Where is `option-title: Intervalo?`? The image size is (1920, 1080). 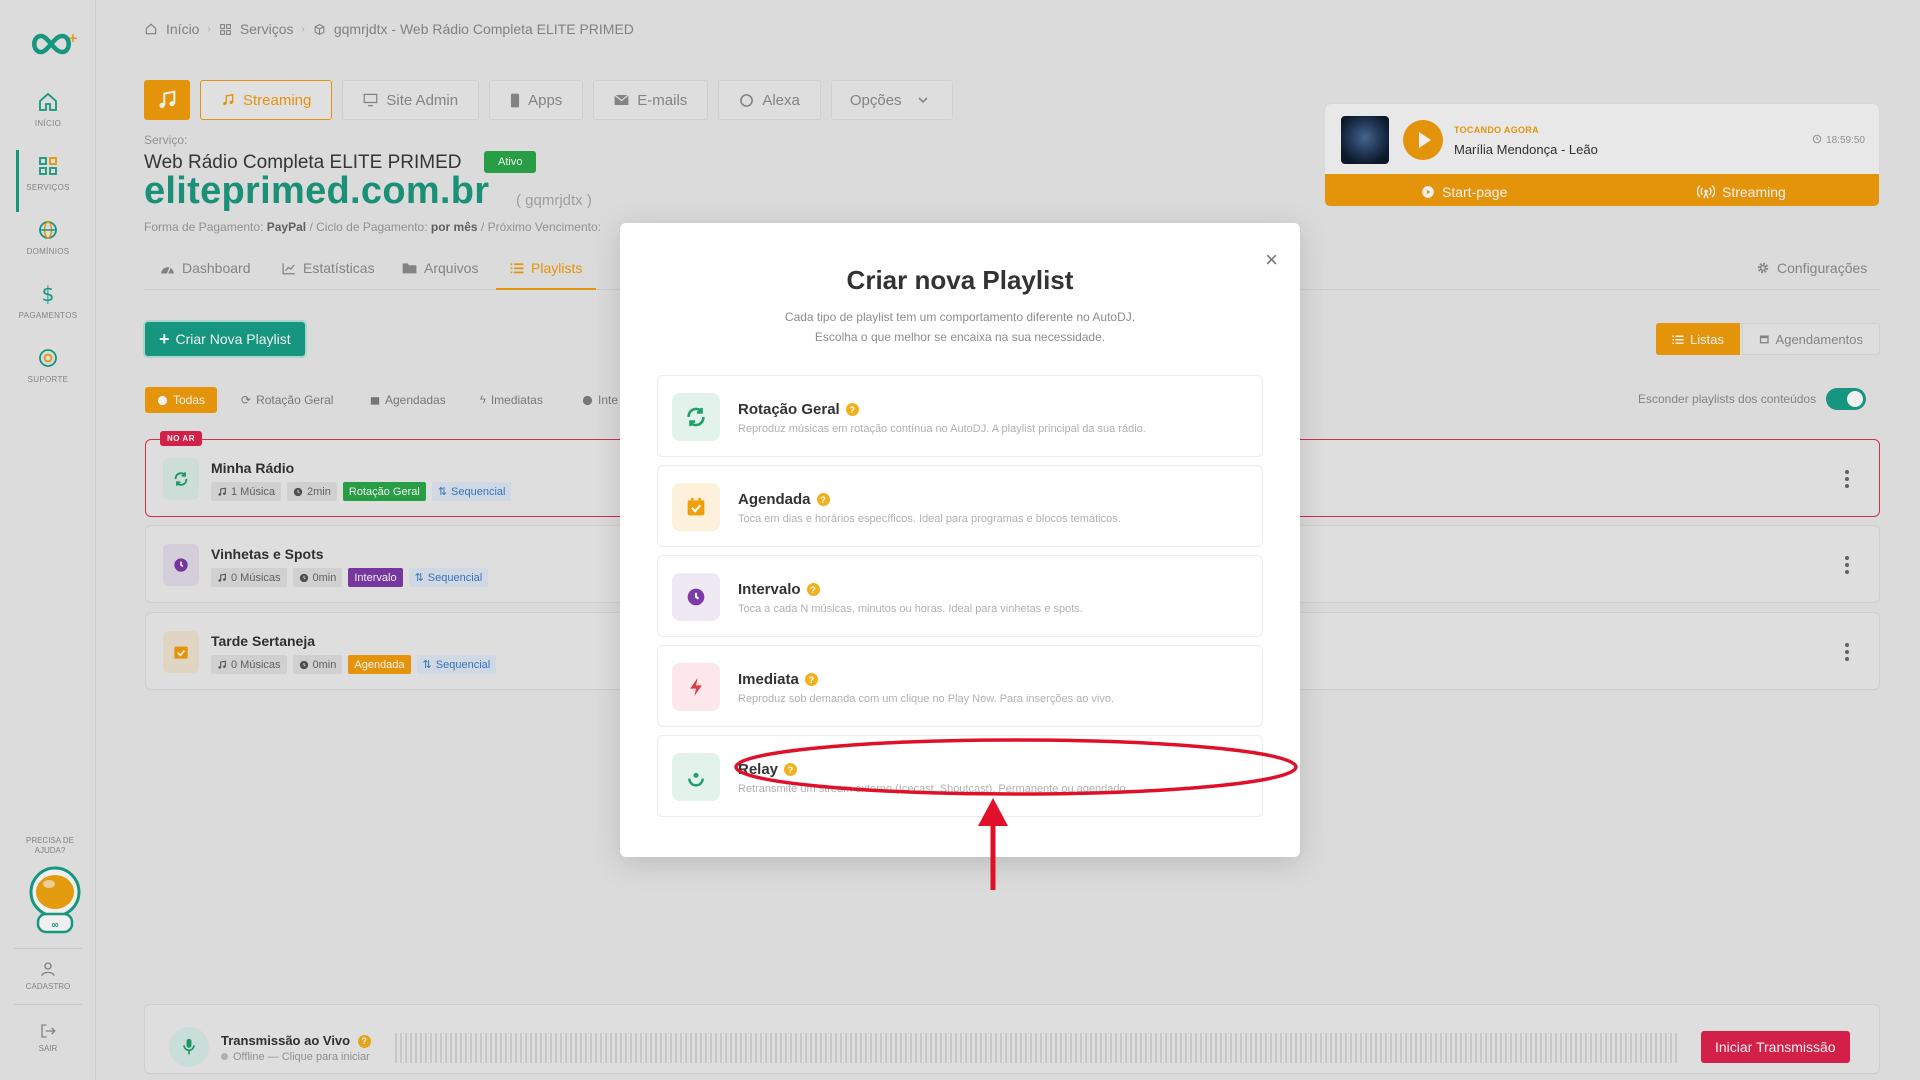 option-title: Intervalo? is located at coordinates (779, 589).